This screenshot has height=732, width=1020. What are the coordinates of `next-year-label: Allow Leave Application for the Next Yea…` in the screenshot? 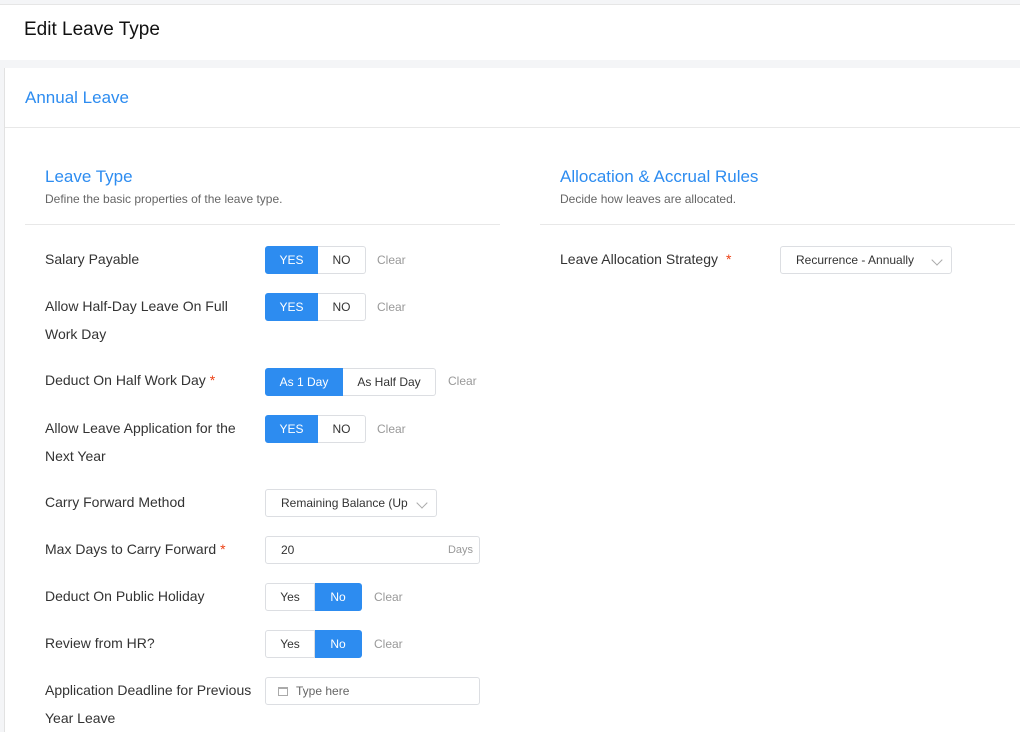 It's located at (140, 442).